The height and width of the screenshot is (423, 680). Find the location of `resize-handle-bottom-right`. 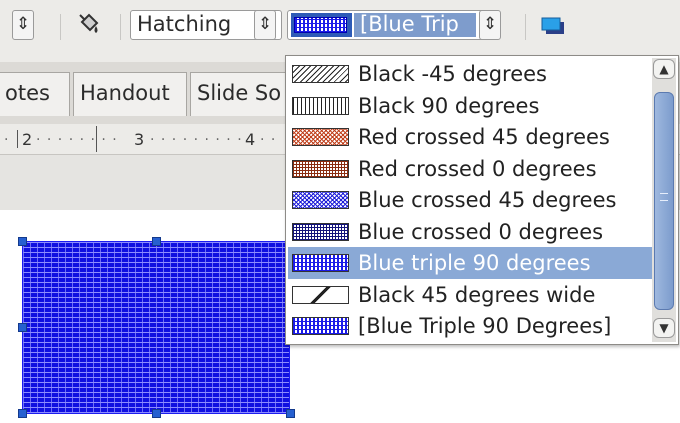

resize-handle-bottom-right is located at coordinates (290, 413).